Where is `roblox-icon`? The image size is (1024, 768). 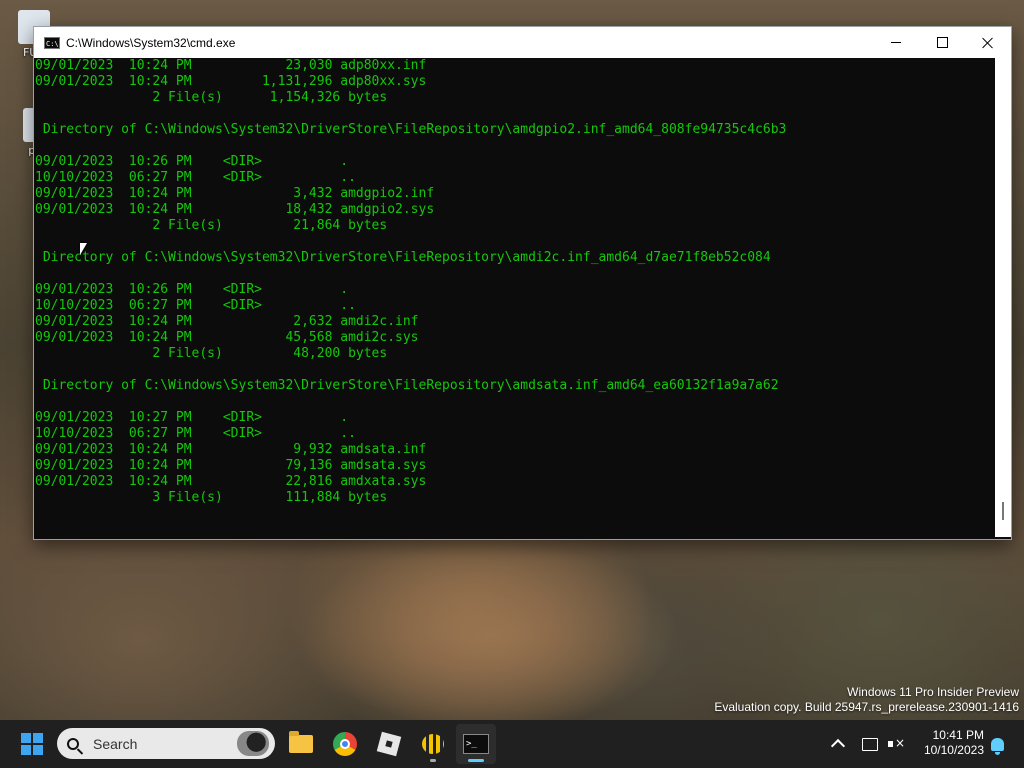
roblox-icon is located at coordinates (389, 744).